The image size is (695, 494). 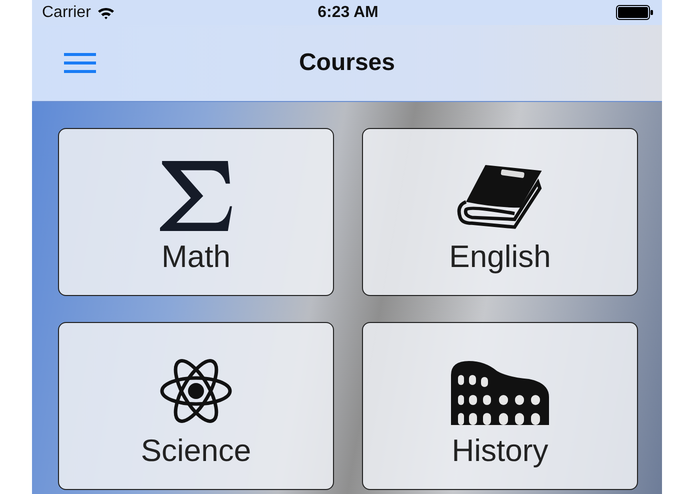 I want to click on atom-icon, so click(x=196, y=391).